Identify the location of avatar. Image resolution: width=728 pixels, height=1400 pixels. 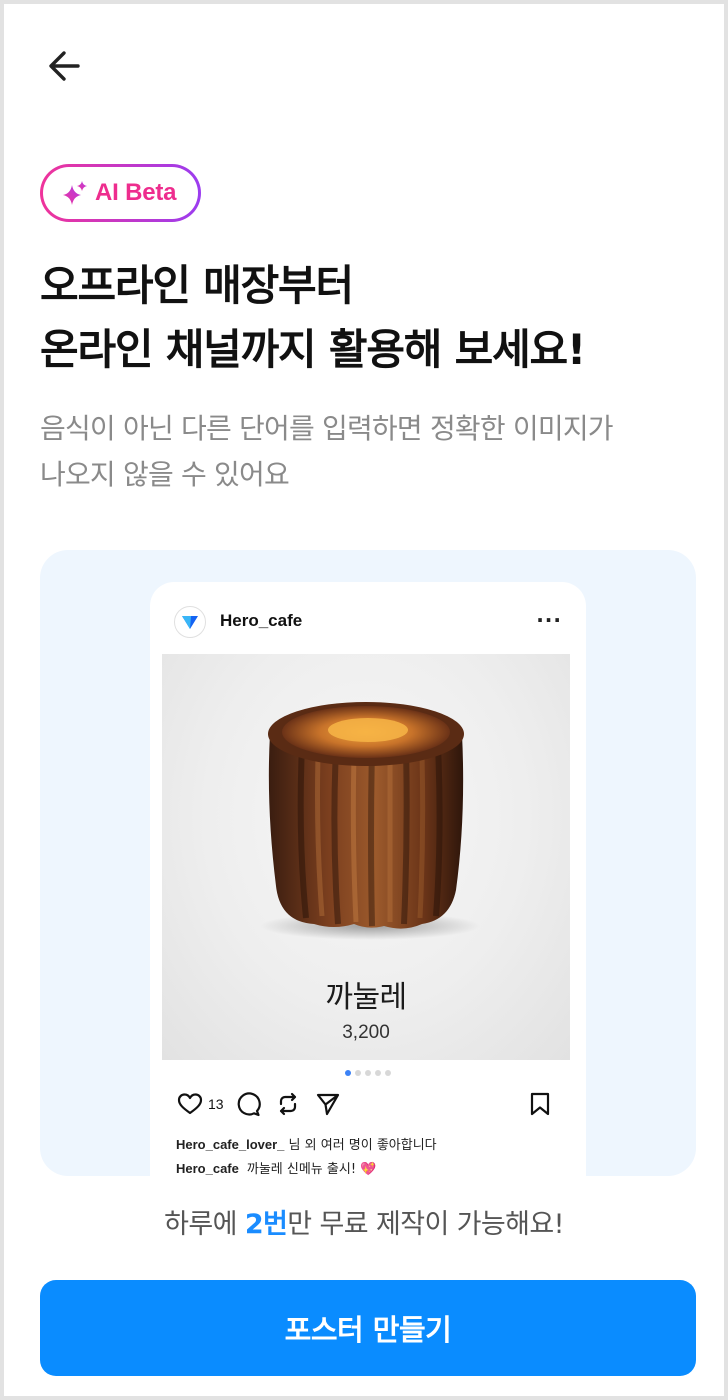
(190, 622).